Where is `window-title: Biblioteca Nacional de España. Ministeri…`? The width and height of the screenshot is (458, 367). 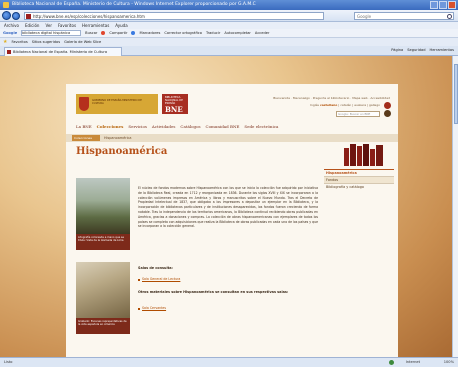
window-title: Biblioteca Nacional de España. Ministeri… is located at coordinates (134, 4).